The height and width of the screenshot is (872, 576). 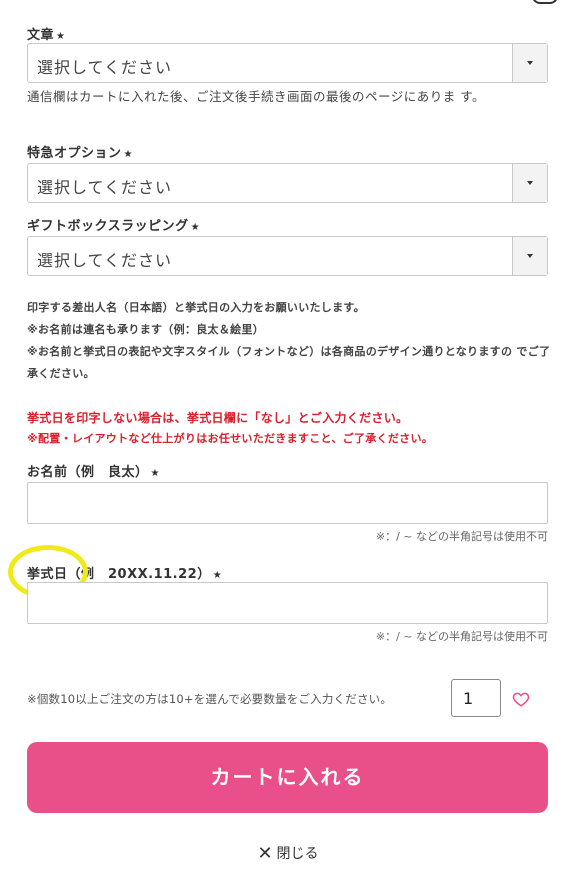 What do you see at coordinates (230, 438) in the screenshot?
I see `warning-line-2: ※配置・レイアウトなど仕上がりはお任せいただきますこと、ご了承ください。` at bounding box center [230, 438].